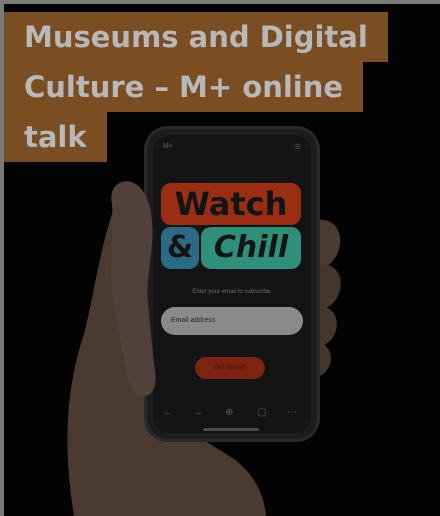 The width and height of the screenshot is (440, 516). What do you see at coordinates (184, 87) in the screenshot?
I see `title-line-2: Culture – M+ online` at bounding box center [184, 87].